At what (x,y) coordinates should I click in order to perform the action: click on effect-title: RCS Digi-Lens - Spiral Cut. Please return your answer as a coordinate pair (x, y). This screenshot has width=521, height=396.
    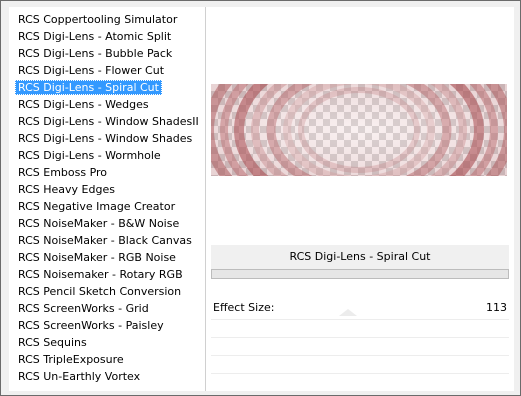
    Looking at the image, I should click on (360, 257).